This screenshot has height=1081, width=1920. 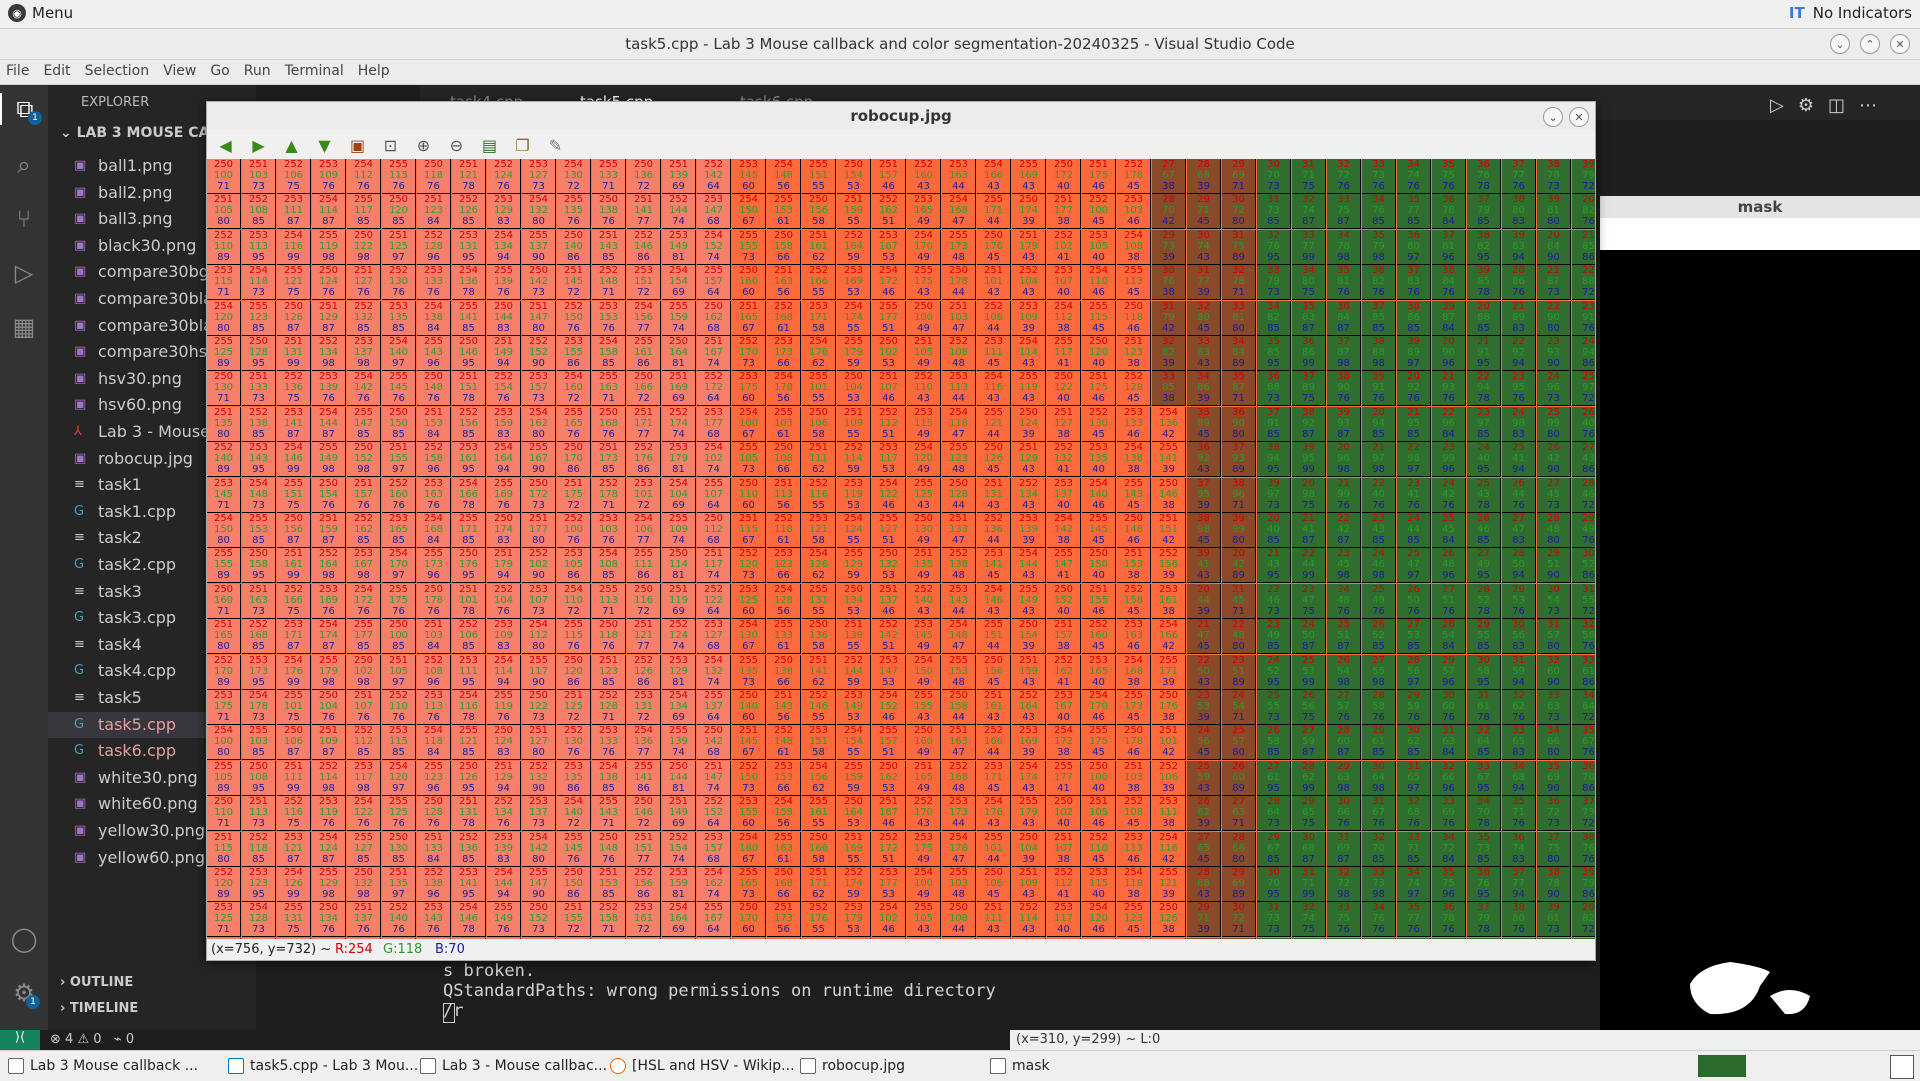 I want to click on pixel-cell: 255 173 96, so click(x=434, y=566).